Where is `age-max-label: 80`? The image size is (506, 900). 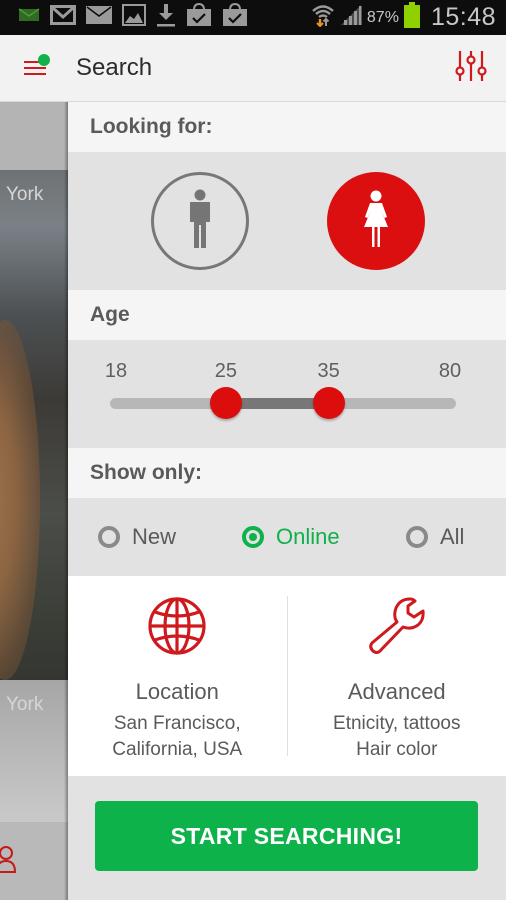 age-max-label: 80 is located at coordinates (450, 371).